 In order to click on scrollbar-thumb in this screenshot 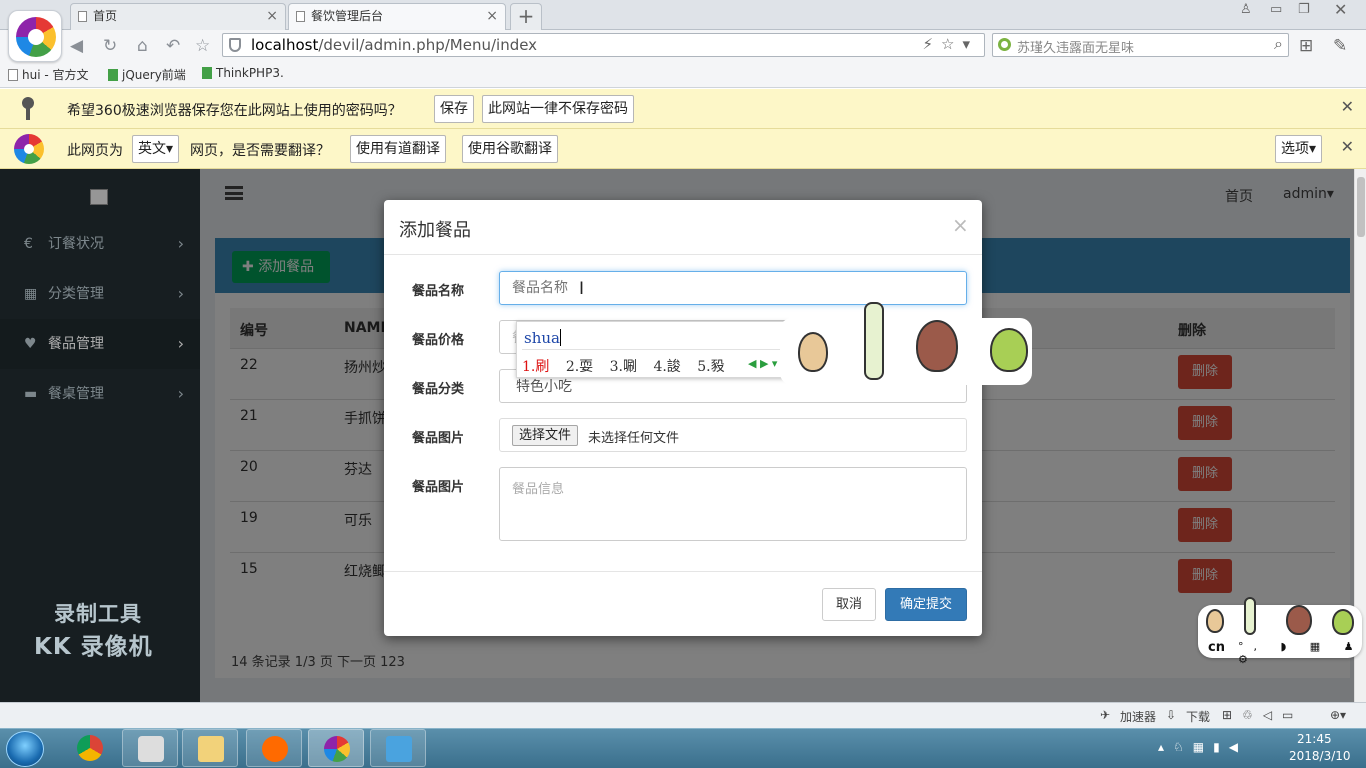, I will do `click(1361, 207)`.